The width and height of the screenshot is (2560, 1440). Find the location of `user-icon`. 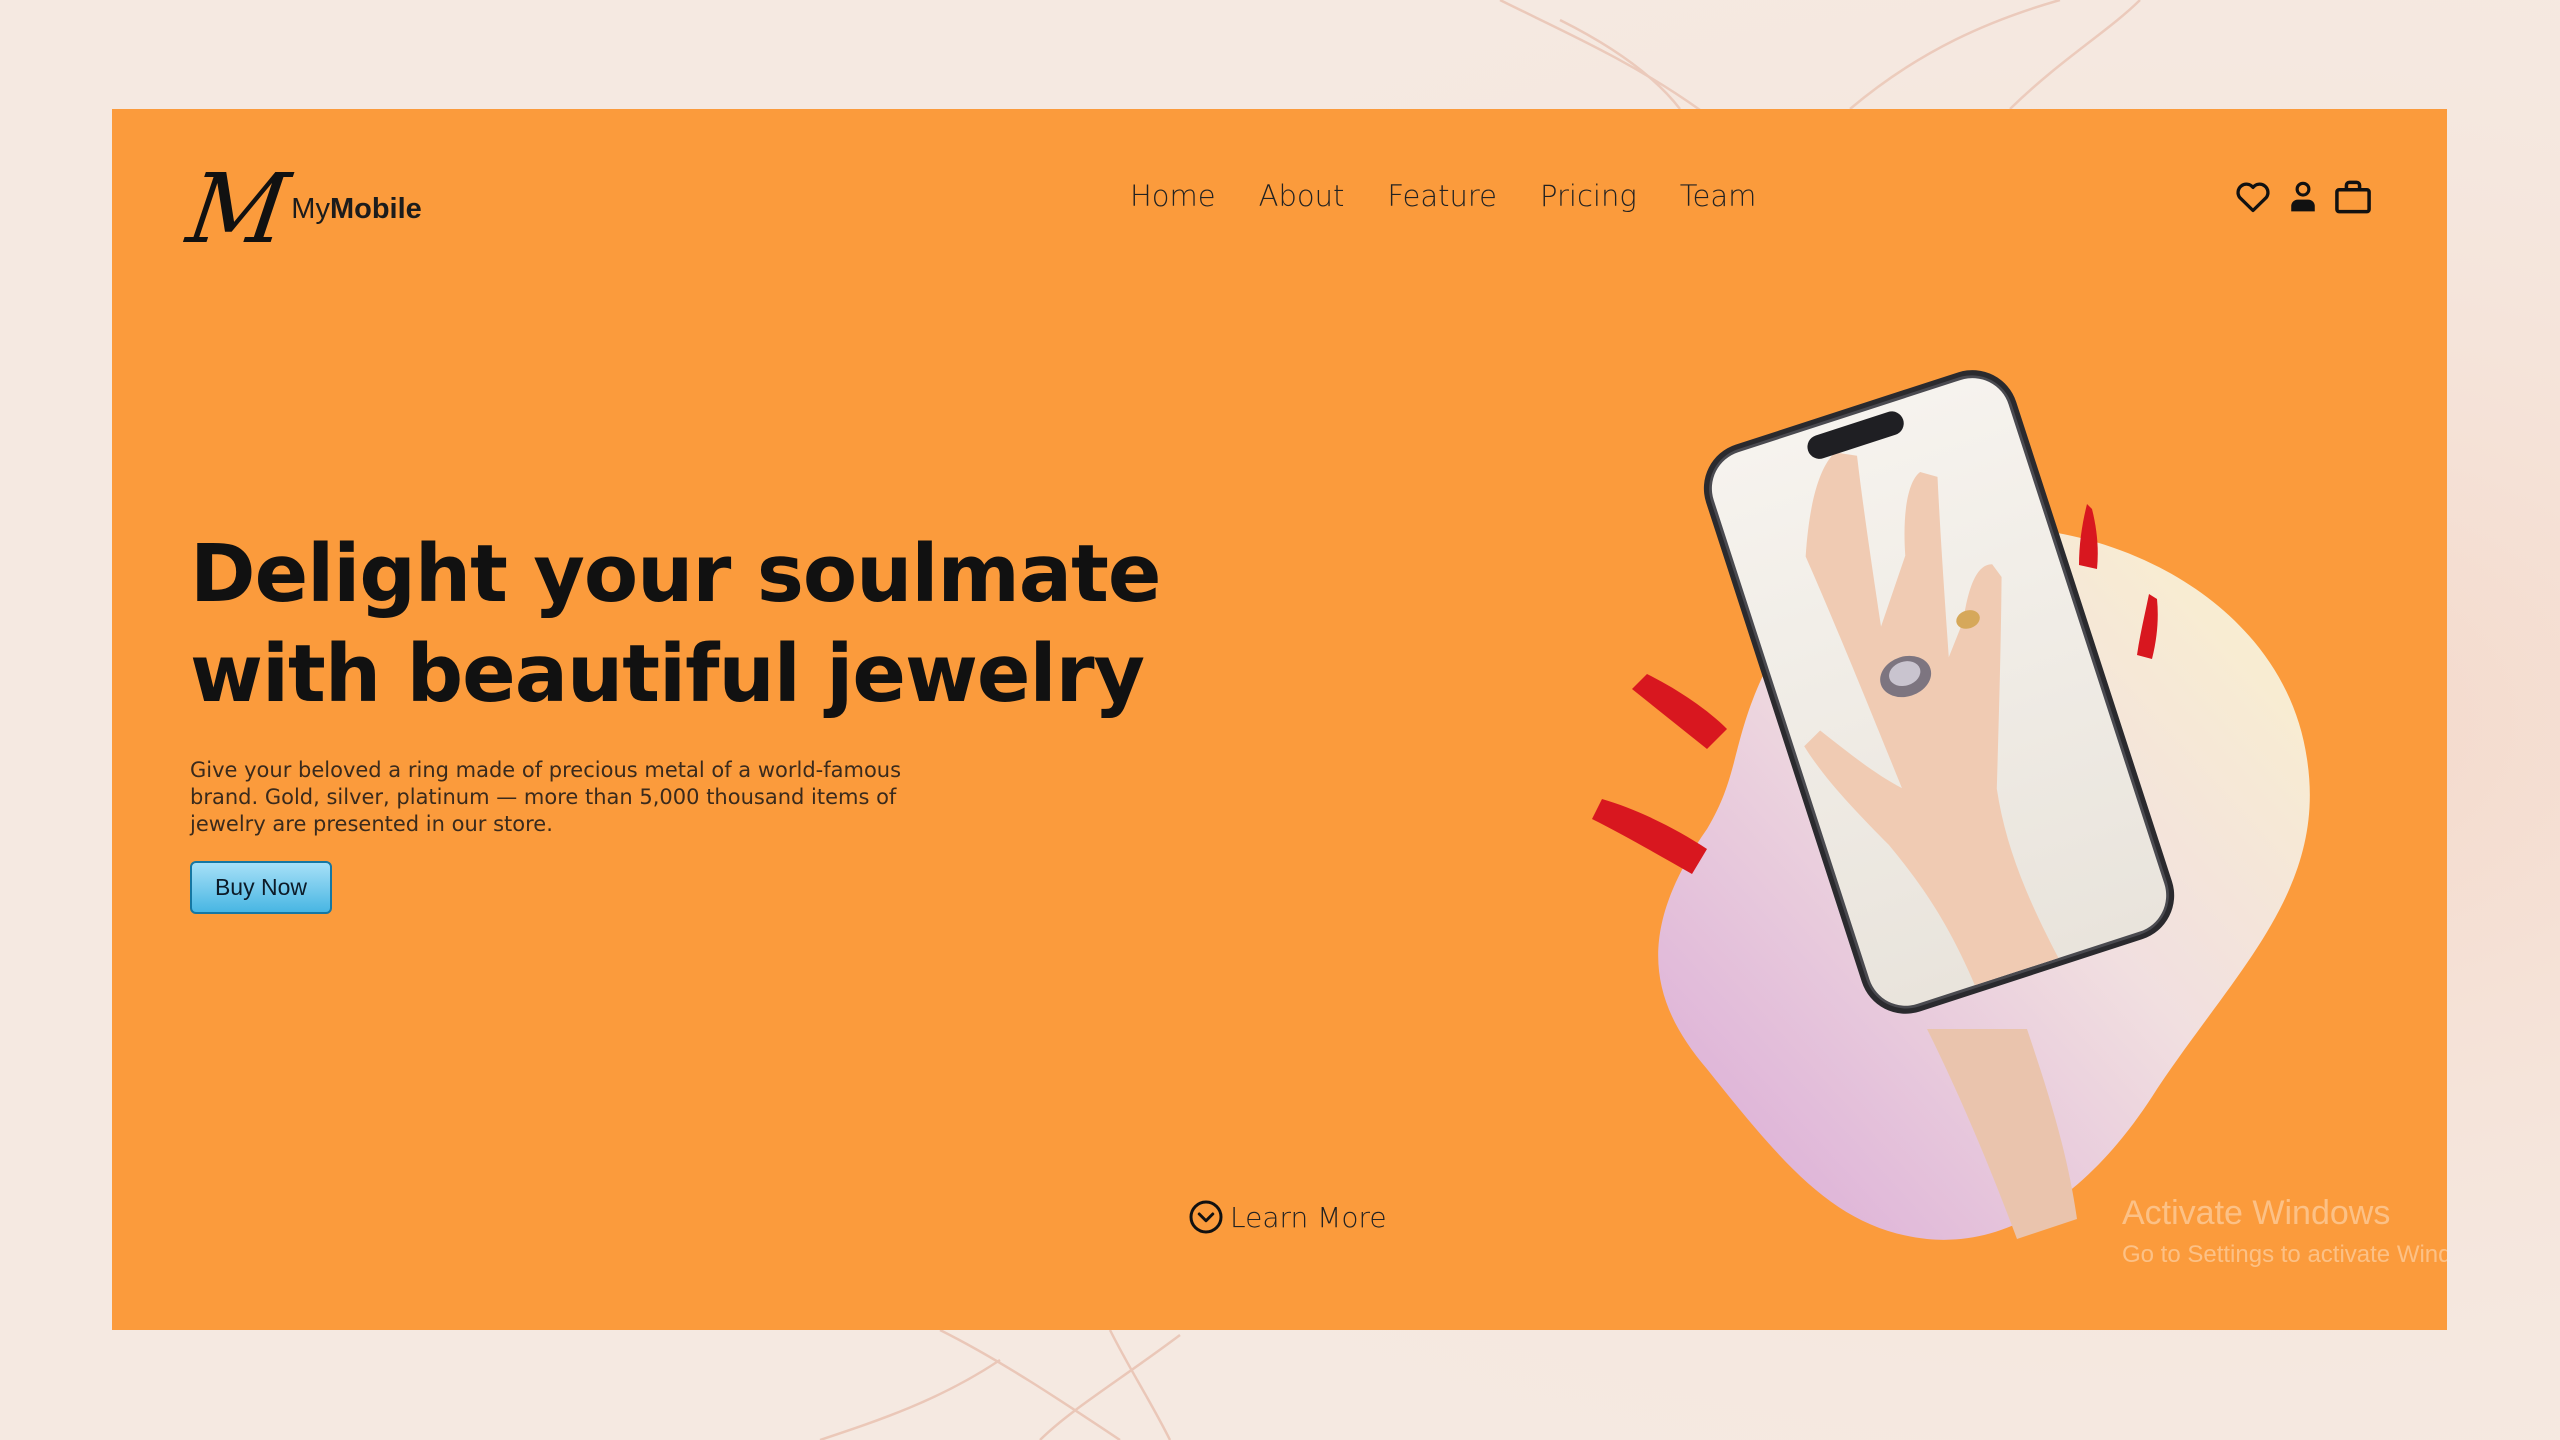

user-icon is located at coordinates (2303, 197).